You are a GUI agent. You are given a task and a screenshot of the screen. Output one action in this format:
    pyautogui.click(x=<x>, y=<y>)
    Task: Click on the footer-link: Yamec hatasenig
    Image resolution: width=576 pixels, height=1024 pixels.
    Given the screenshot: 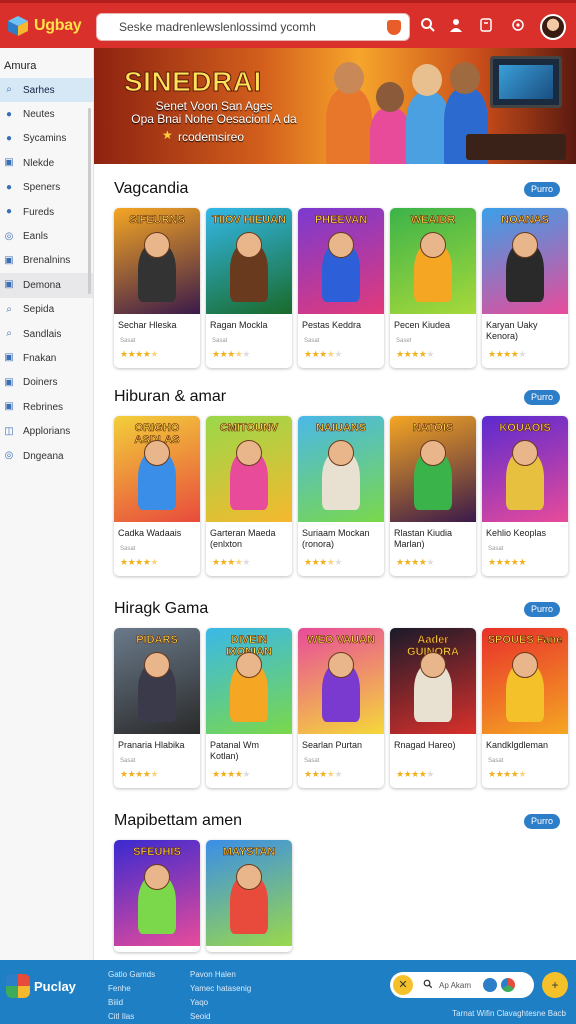 What is the action you would take?
    pyautogui.click(x=220, y=989)
    